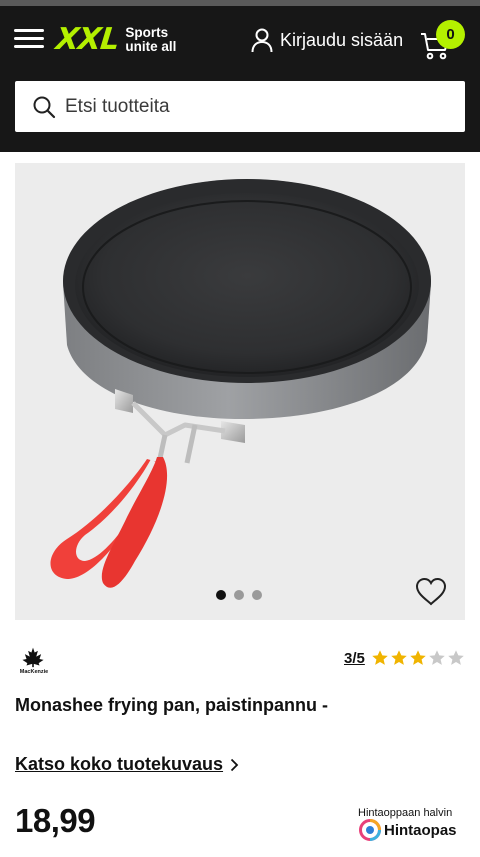  Describe the element at coordinates (342, 39) in the screenshot. I see `login-label: Kirjaudu sisään` at that location.